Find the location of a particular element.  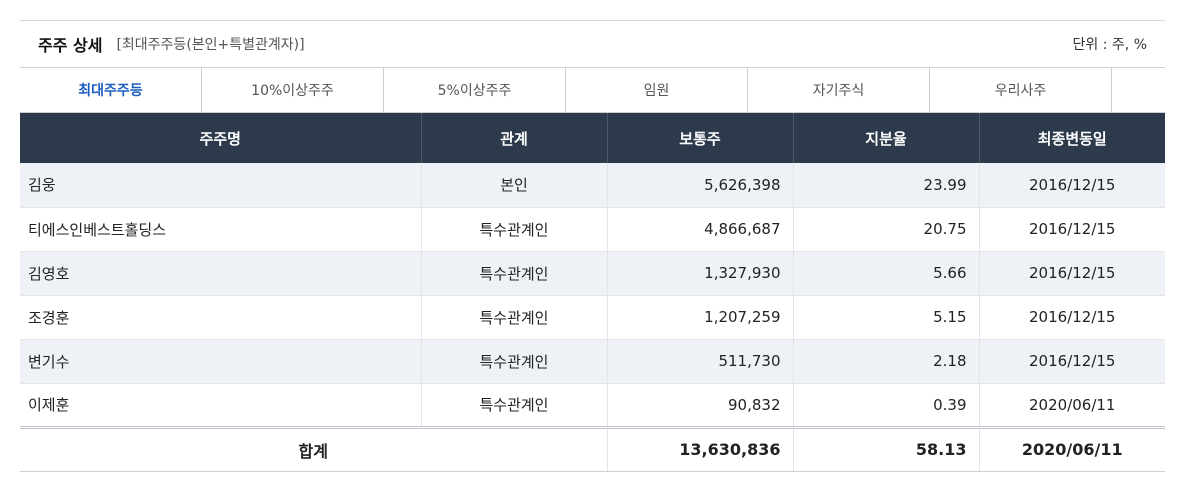

tab-treasury-stock: 자기주식 is located at coordinates (839, 90).